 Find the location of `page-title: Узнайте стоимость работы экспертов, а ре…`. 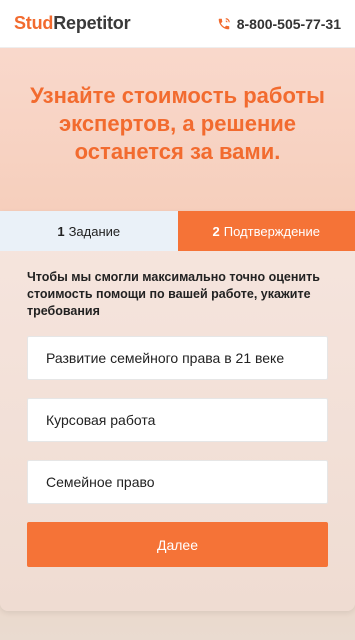

page-title: Узнайте стоимость работы экспертов, а ре… is located at coordinates (177, 123).